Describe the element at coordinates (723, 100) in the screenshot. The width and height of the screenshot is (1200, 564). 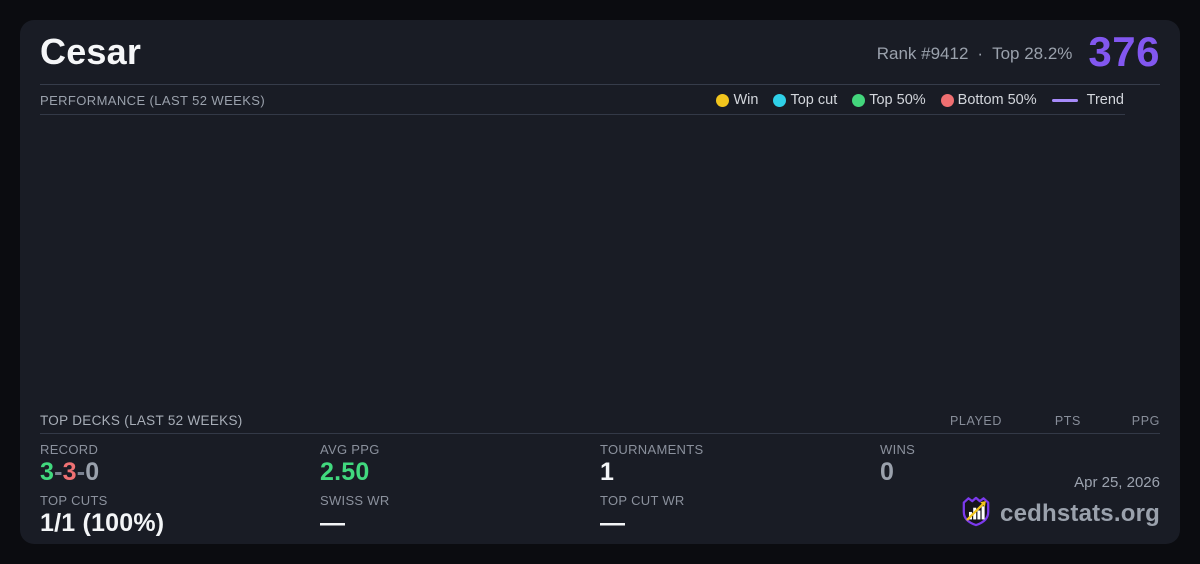
I see `win-dot-icon` at that location.